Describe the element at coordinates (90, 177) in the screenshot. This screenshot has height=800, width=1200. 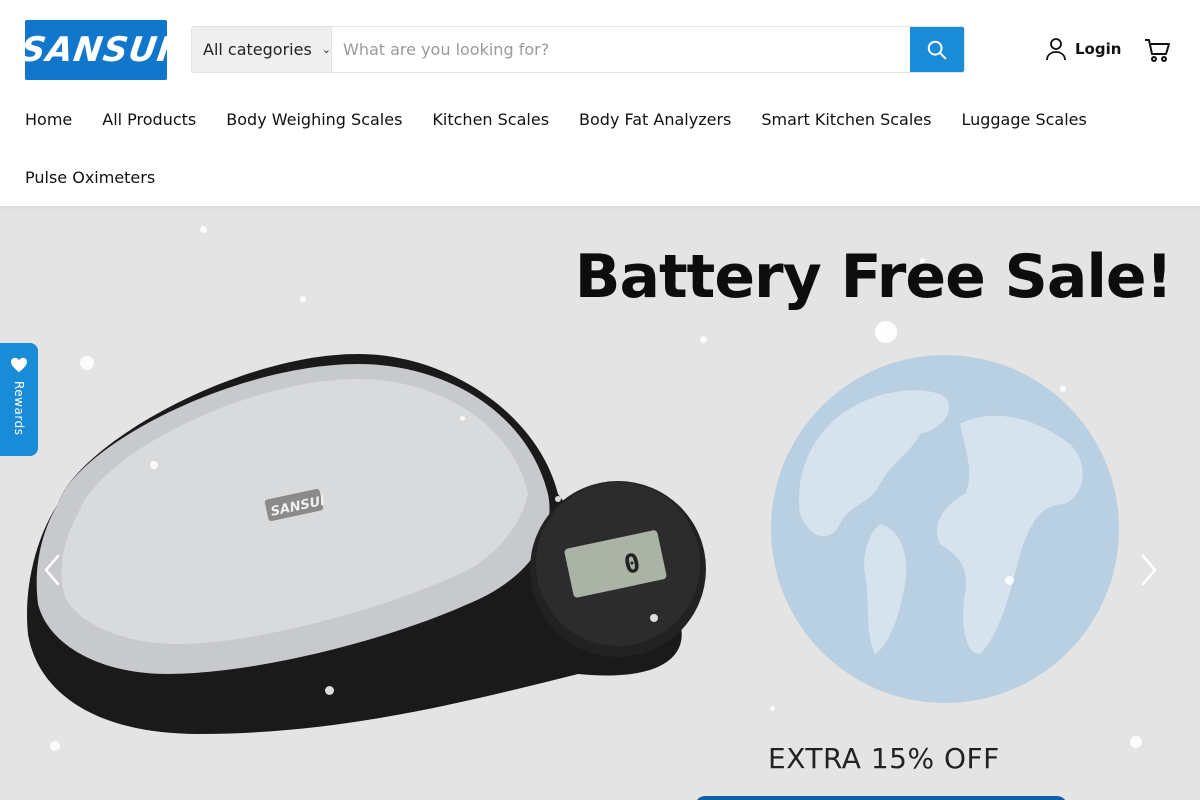
I see `nav-item-pulse-oximeters: Pulse Oximeters` at that location.